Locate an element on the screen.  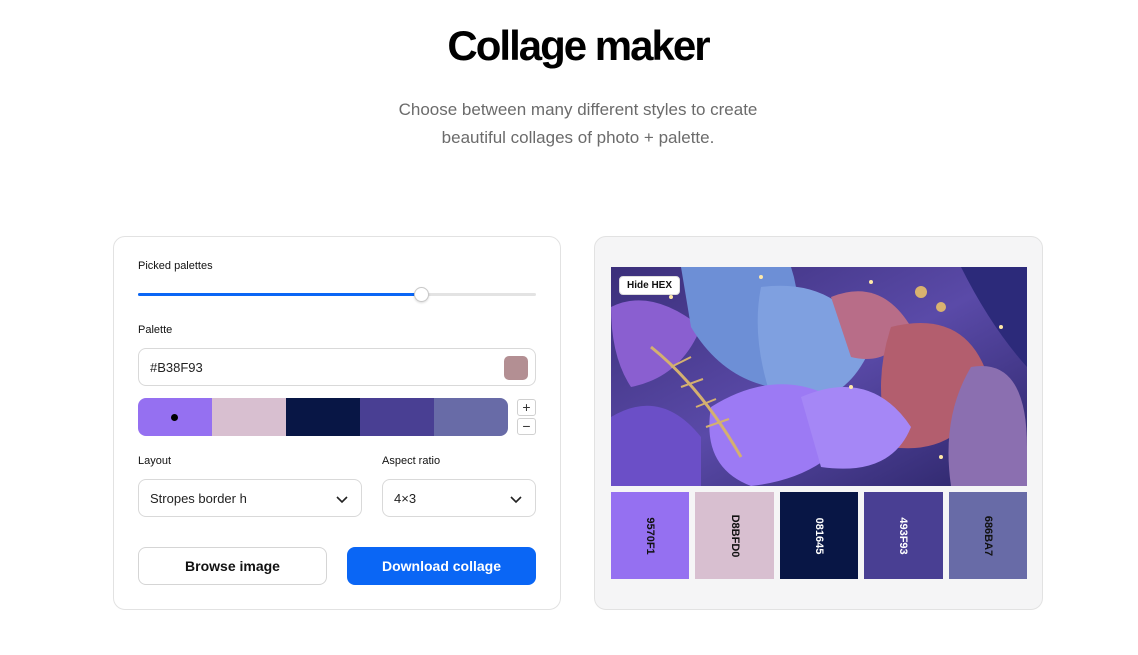
hex-value: #B38F93 is located at coordinates (176, 367).